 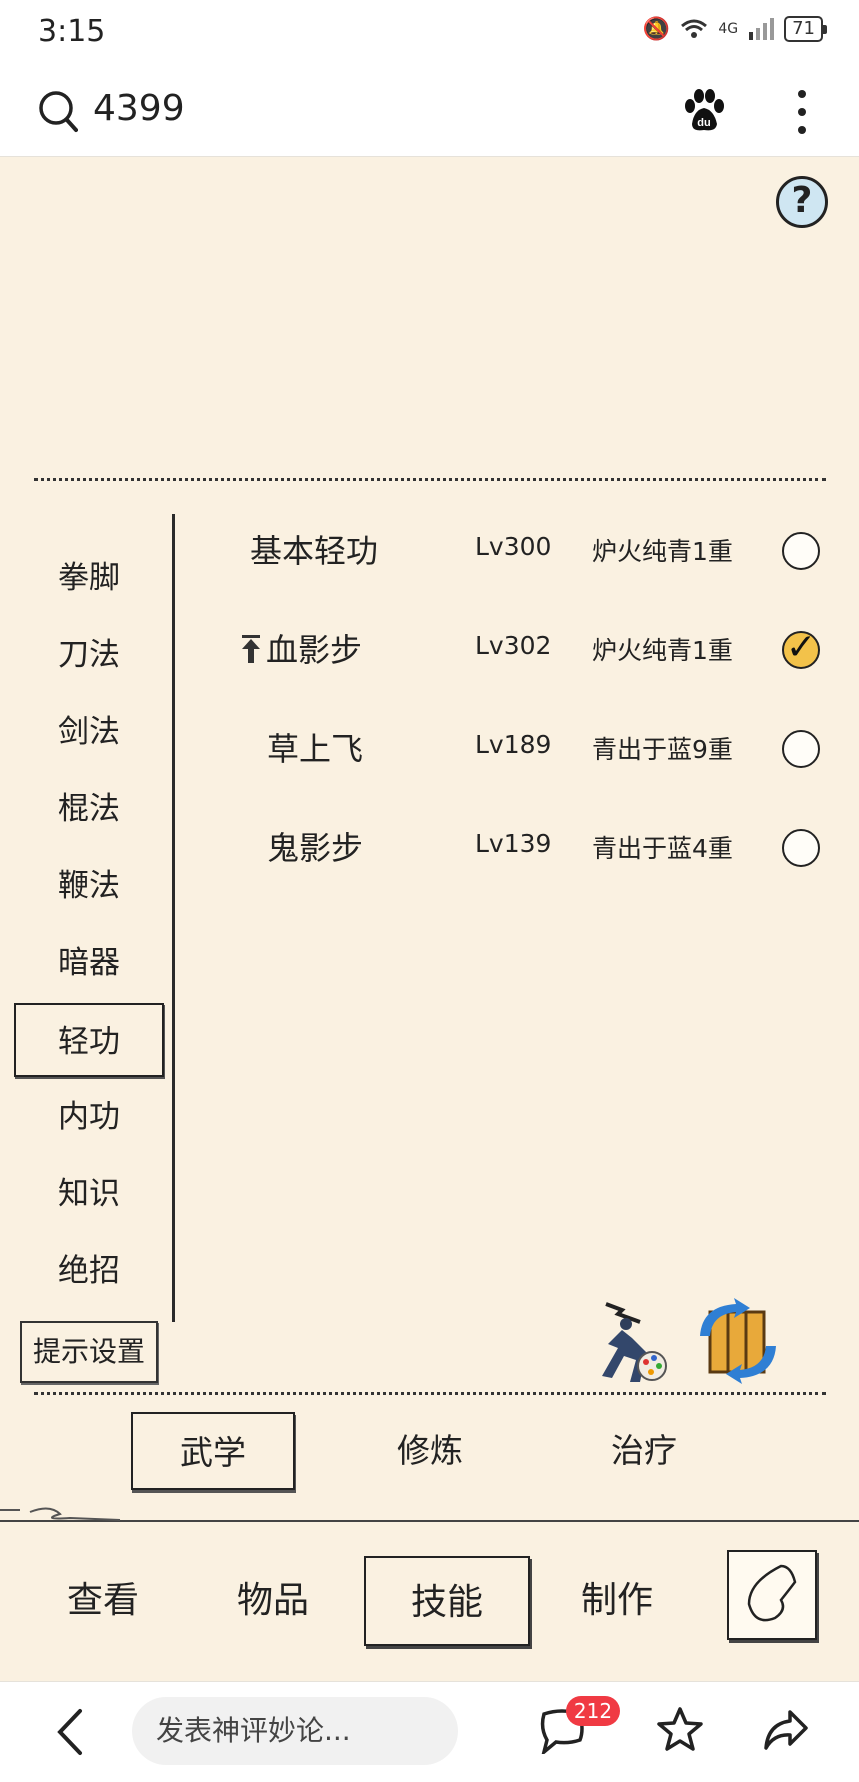 What do you see at coordinates (89, 963) in the screenshot?
I see `side-tab-anqi: 暗器` at bounding box center [89, 963].